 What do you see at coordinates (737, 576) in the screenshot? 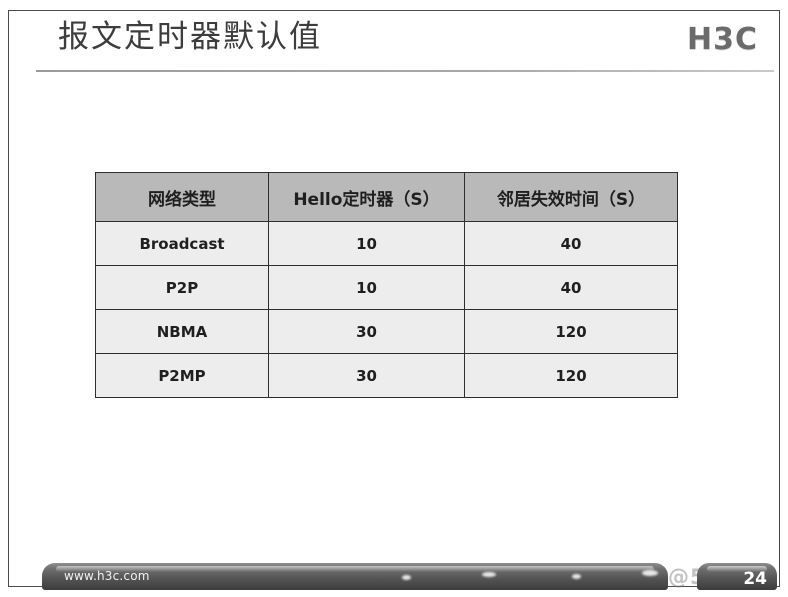
I see `page-number-chip: 24` at bounding box center [737, 576].